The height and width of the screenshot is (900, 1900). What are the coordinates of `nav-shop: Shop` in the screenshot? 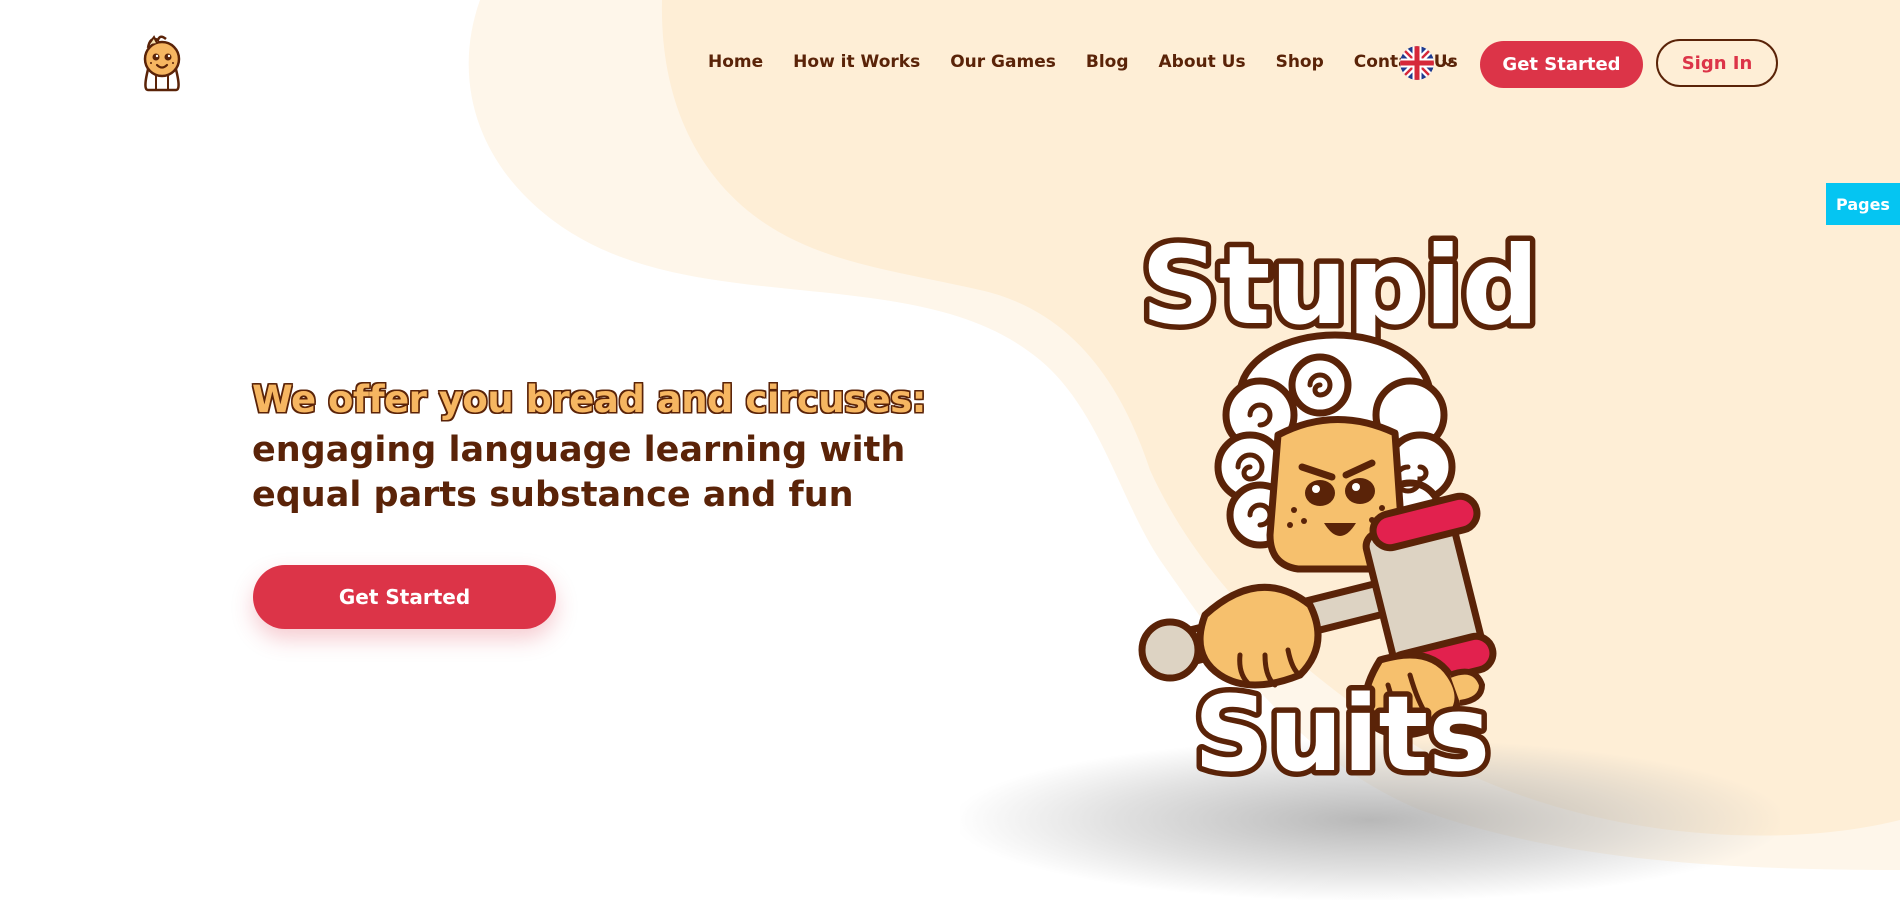 It's located at (1300, 62).